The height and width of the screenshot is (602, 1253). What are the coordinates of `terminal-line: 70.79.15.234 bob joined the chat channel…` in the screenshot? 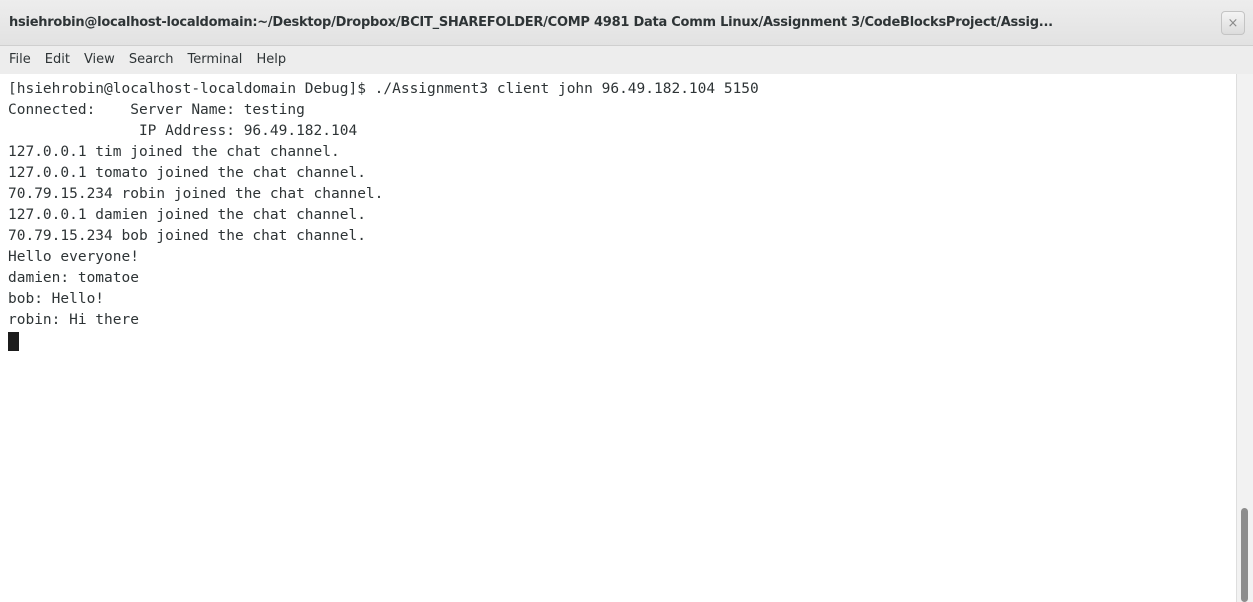 It's located at (187, 236).